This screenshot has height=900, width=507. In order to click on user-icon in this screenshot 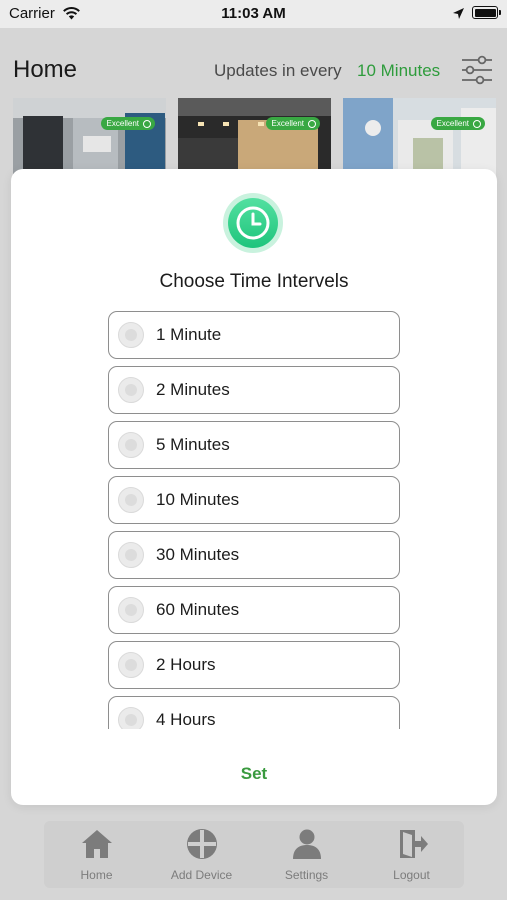, I will do `click(306, 844)`.